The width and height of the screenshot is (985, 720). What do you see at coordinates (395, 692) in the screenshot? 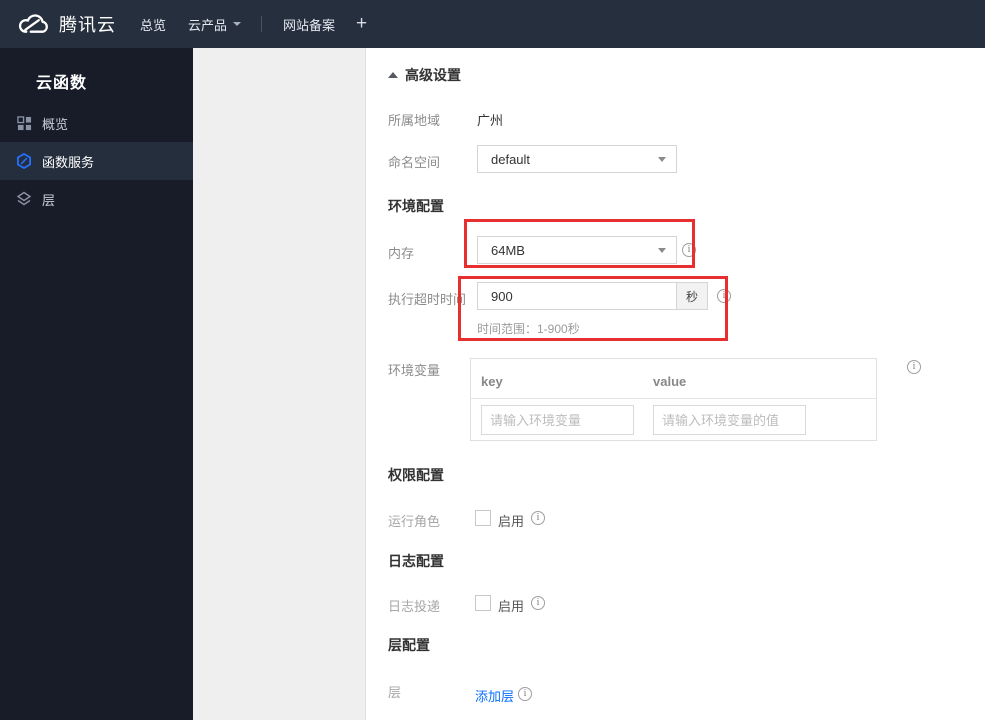
I see `layer-label: 层` at bounding box center [395, 692].